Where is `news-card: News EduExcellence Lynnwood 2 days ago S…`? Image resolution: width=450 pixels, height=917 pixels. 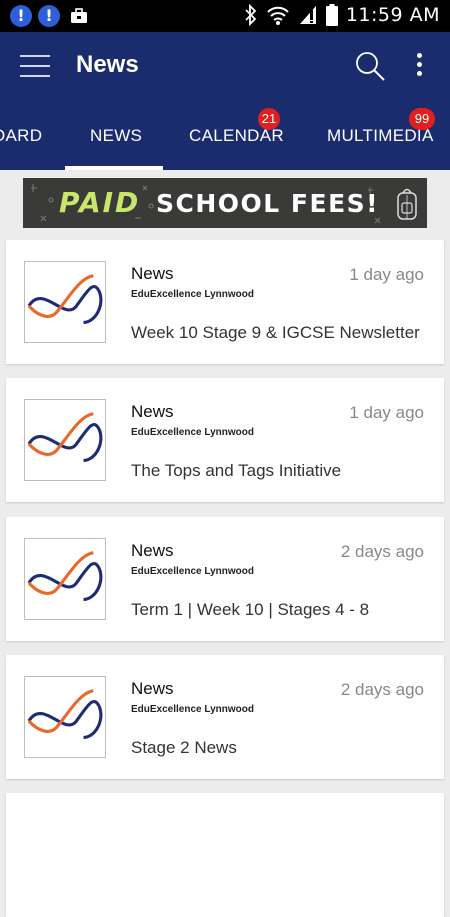
news-card: News EduExcellence Lynnwood 2 days ago S… is located at coordinates (225, 717).